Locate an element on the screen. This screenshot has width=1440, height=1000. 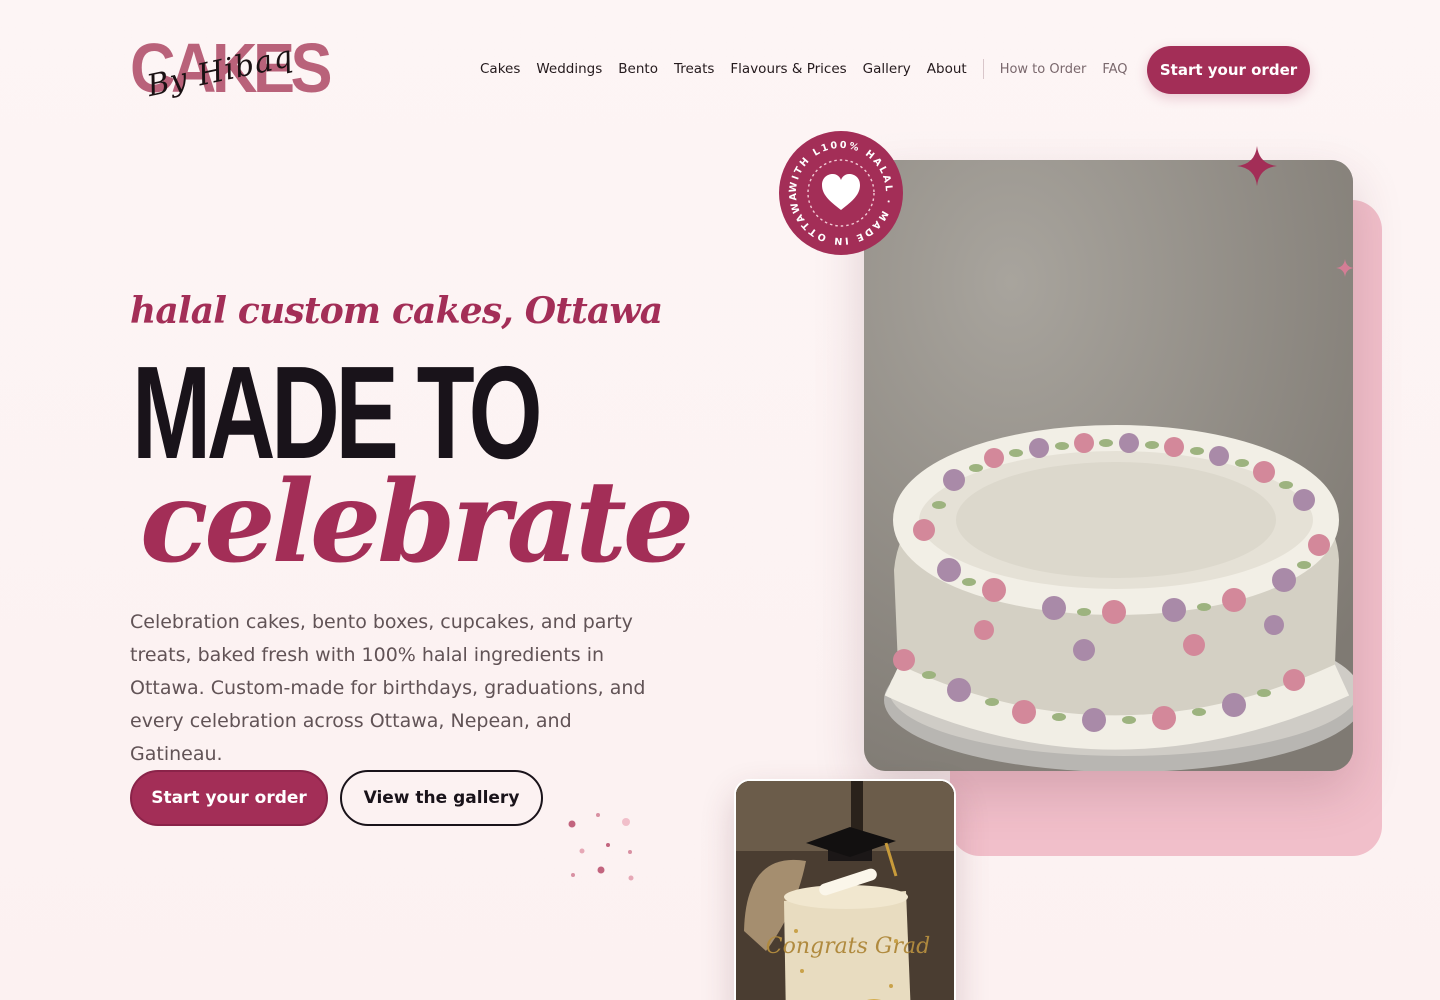
nav-link-about: About is located at coordinates (947, 69).